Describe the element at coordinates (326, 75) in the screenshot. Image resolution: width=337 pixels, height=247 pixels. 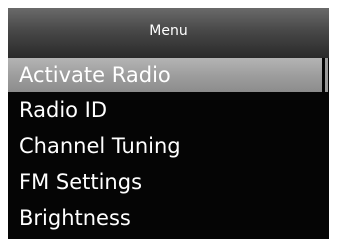
I see `menu-scrollbar-thumb` at that location.